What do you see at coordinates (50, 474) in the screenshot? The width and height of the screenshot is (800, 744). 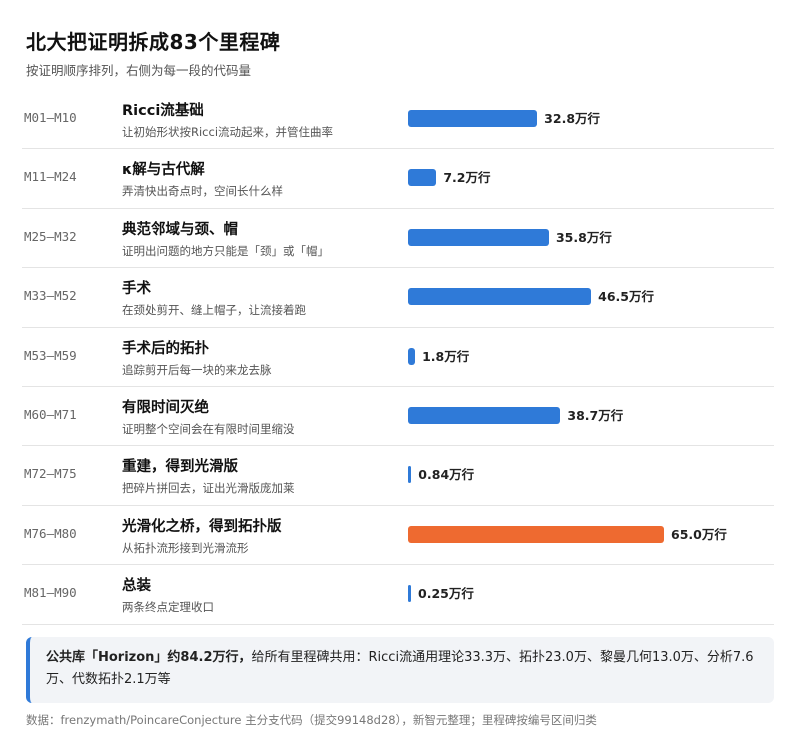 I see `milestone-range: M72–M75` at bounding box center [50, 474].